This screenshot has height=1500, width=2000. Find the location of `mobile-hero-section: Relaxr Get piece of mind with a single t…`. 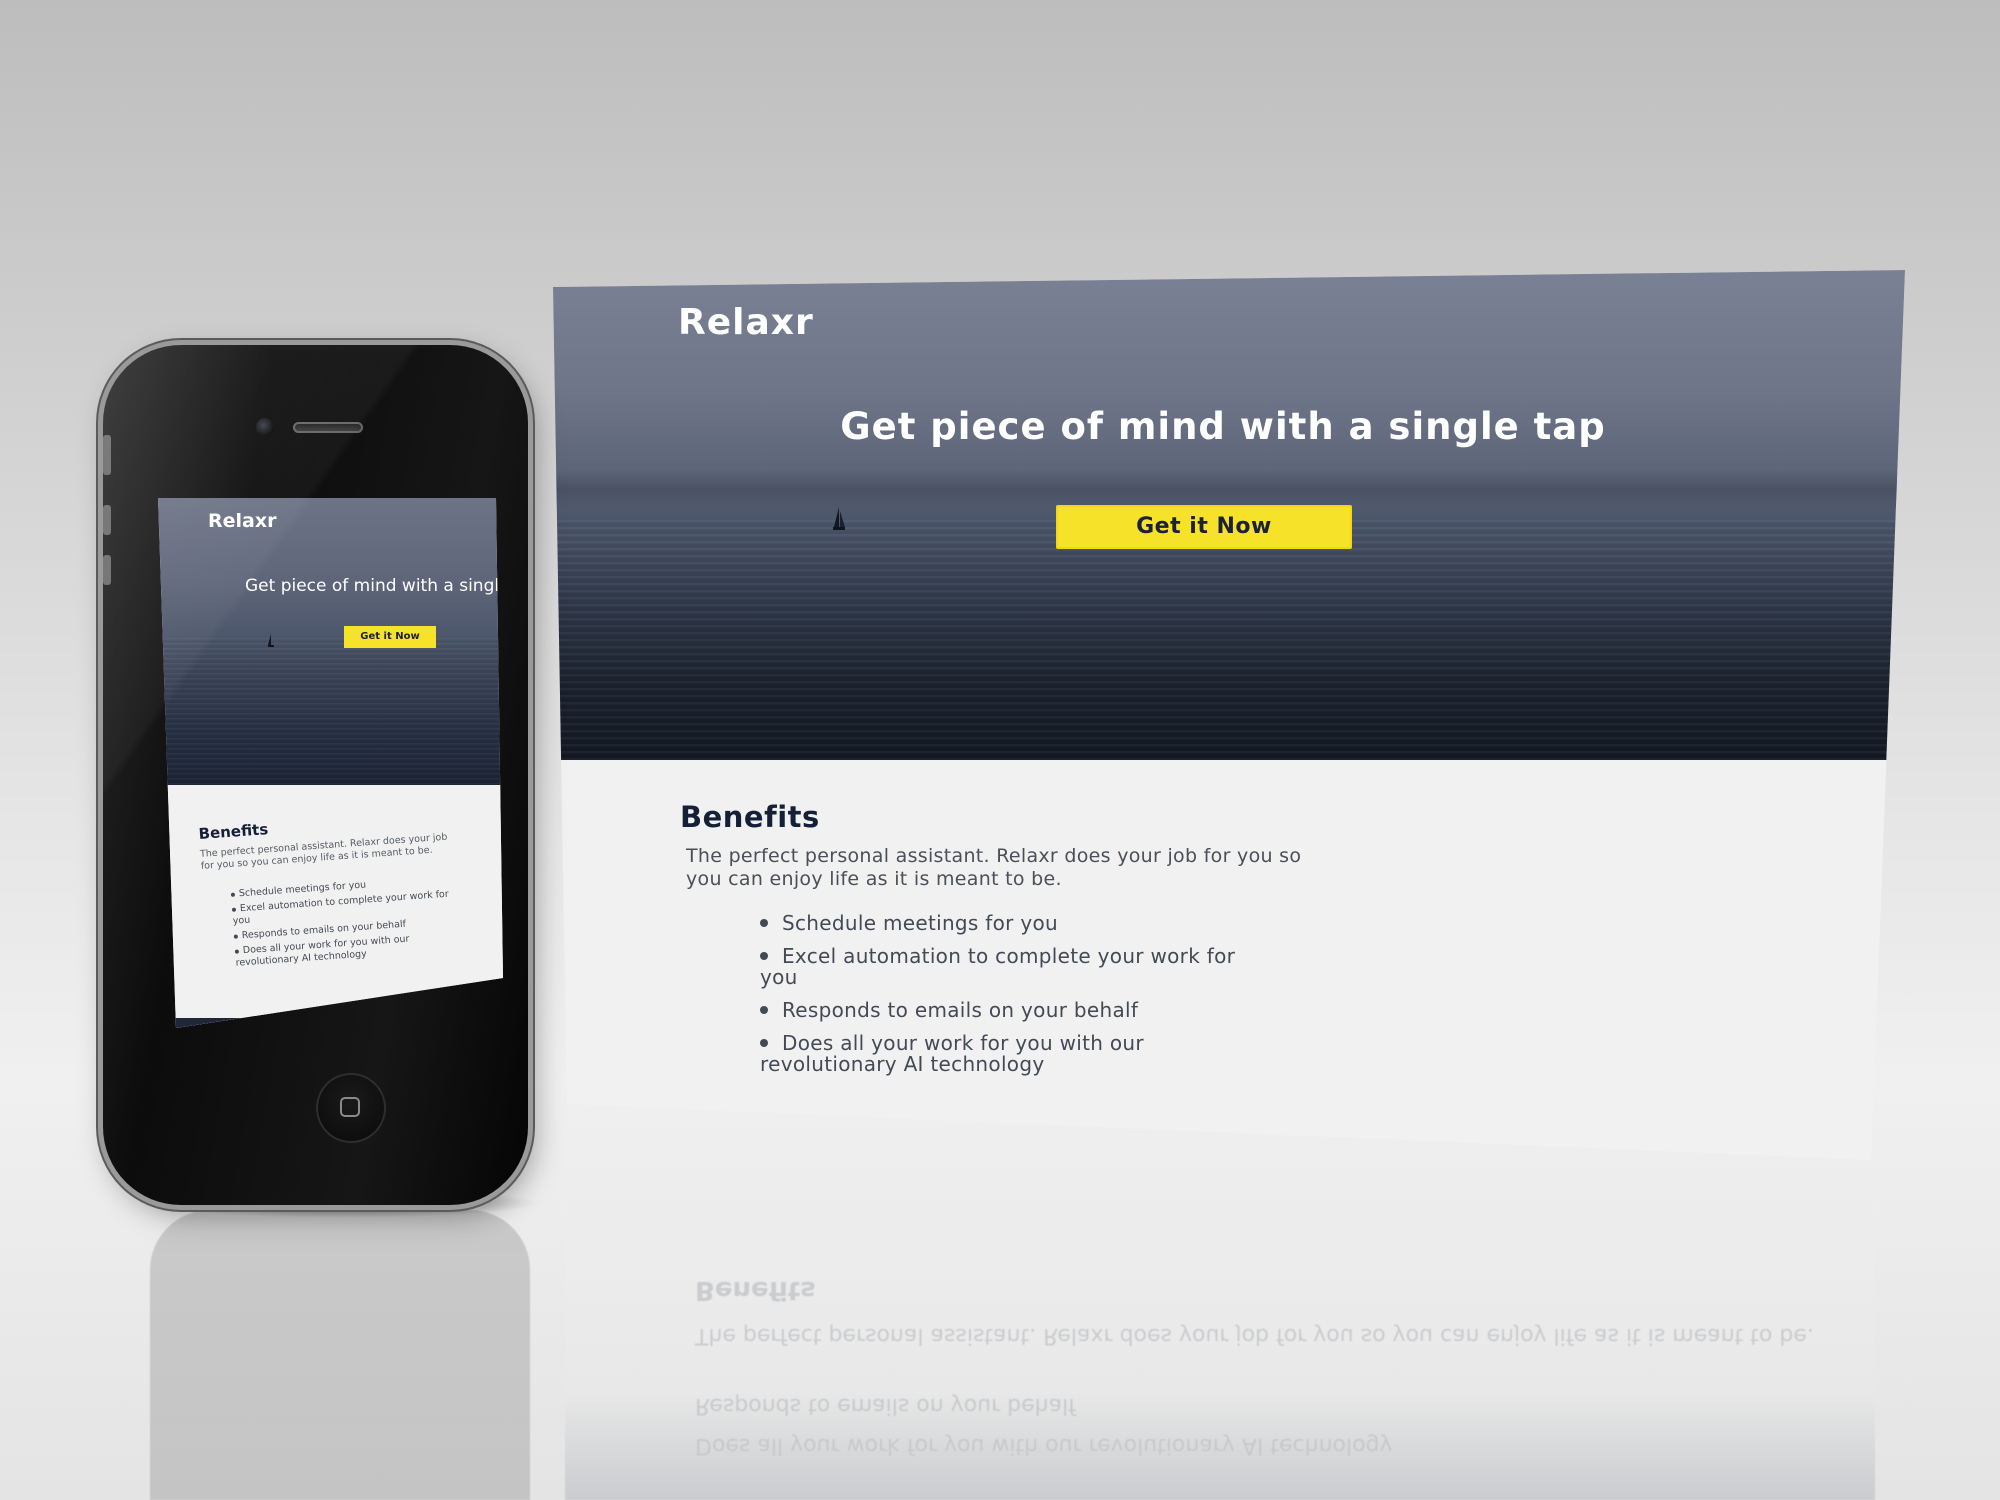

mobile-hero-section: Relaxr Get piece of mind with a single t… is located at coordinates (330, 641).